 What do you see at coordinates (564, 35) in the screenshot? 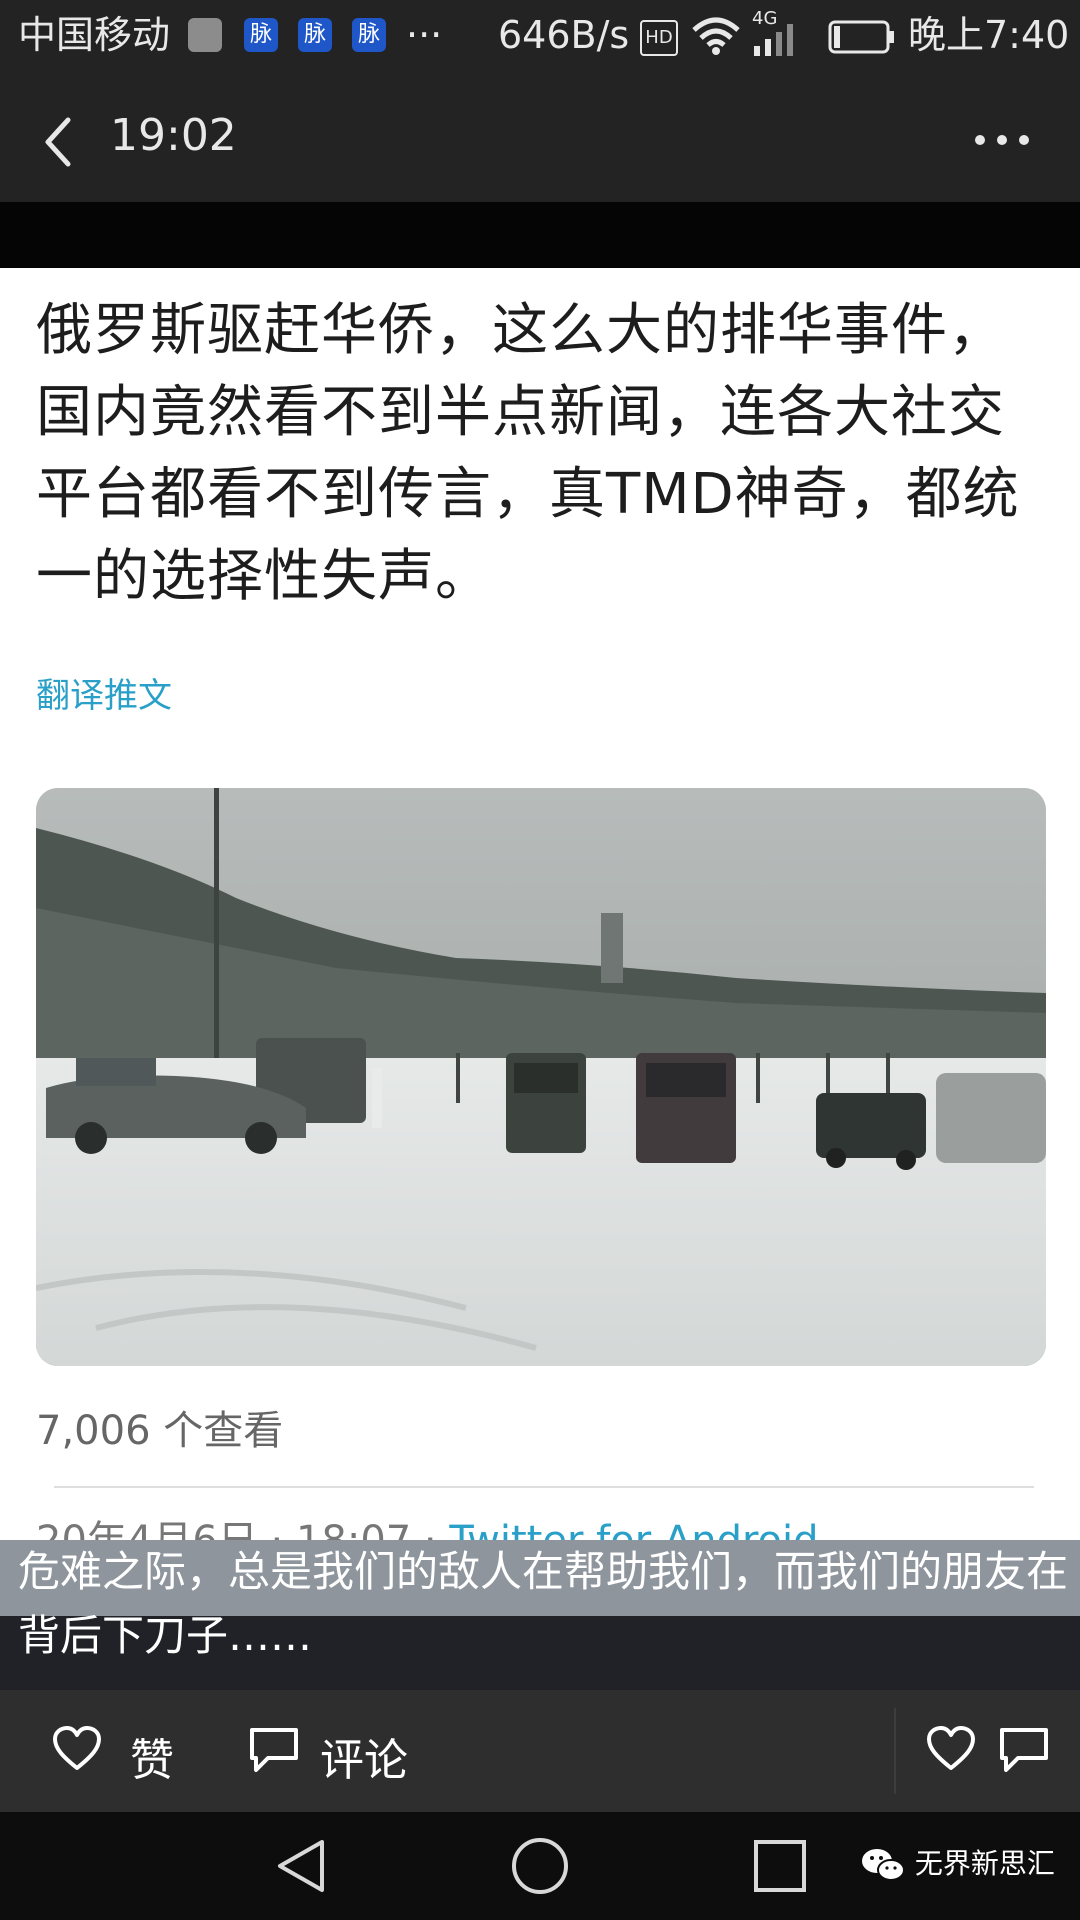
I see `network-speed: 646B/s` at bounding box center [564, 35].